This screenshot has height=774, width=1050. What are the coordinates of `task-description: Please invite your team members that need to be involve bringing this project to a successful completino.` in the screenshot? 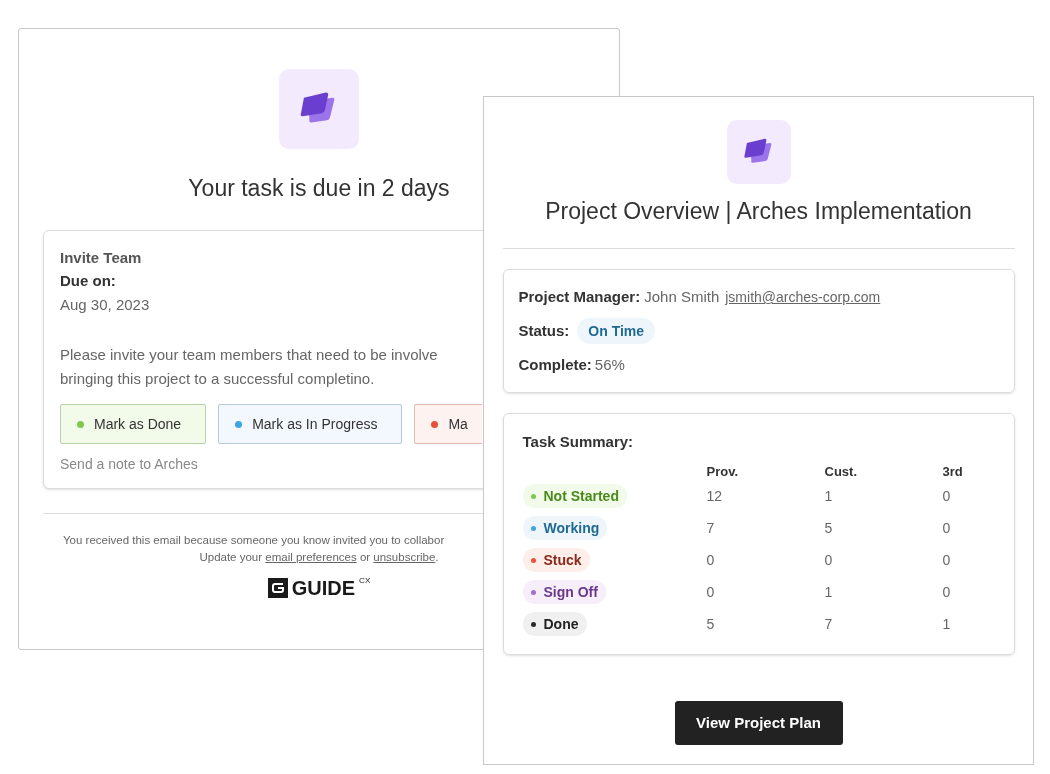 It's located at (249, 367).